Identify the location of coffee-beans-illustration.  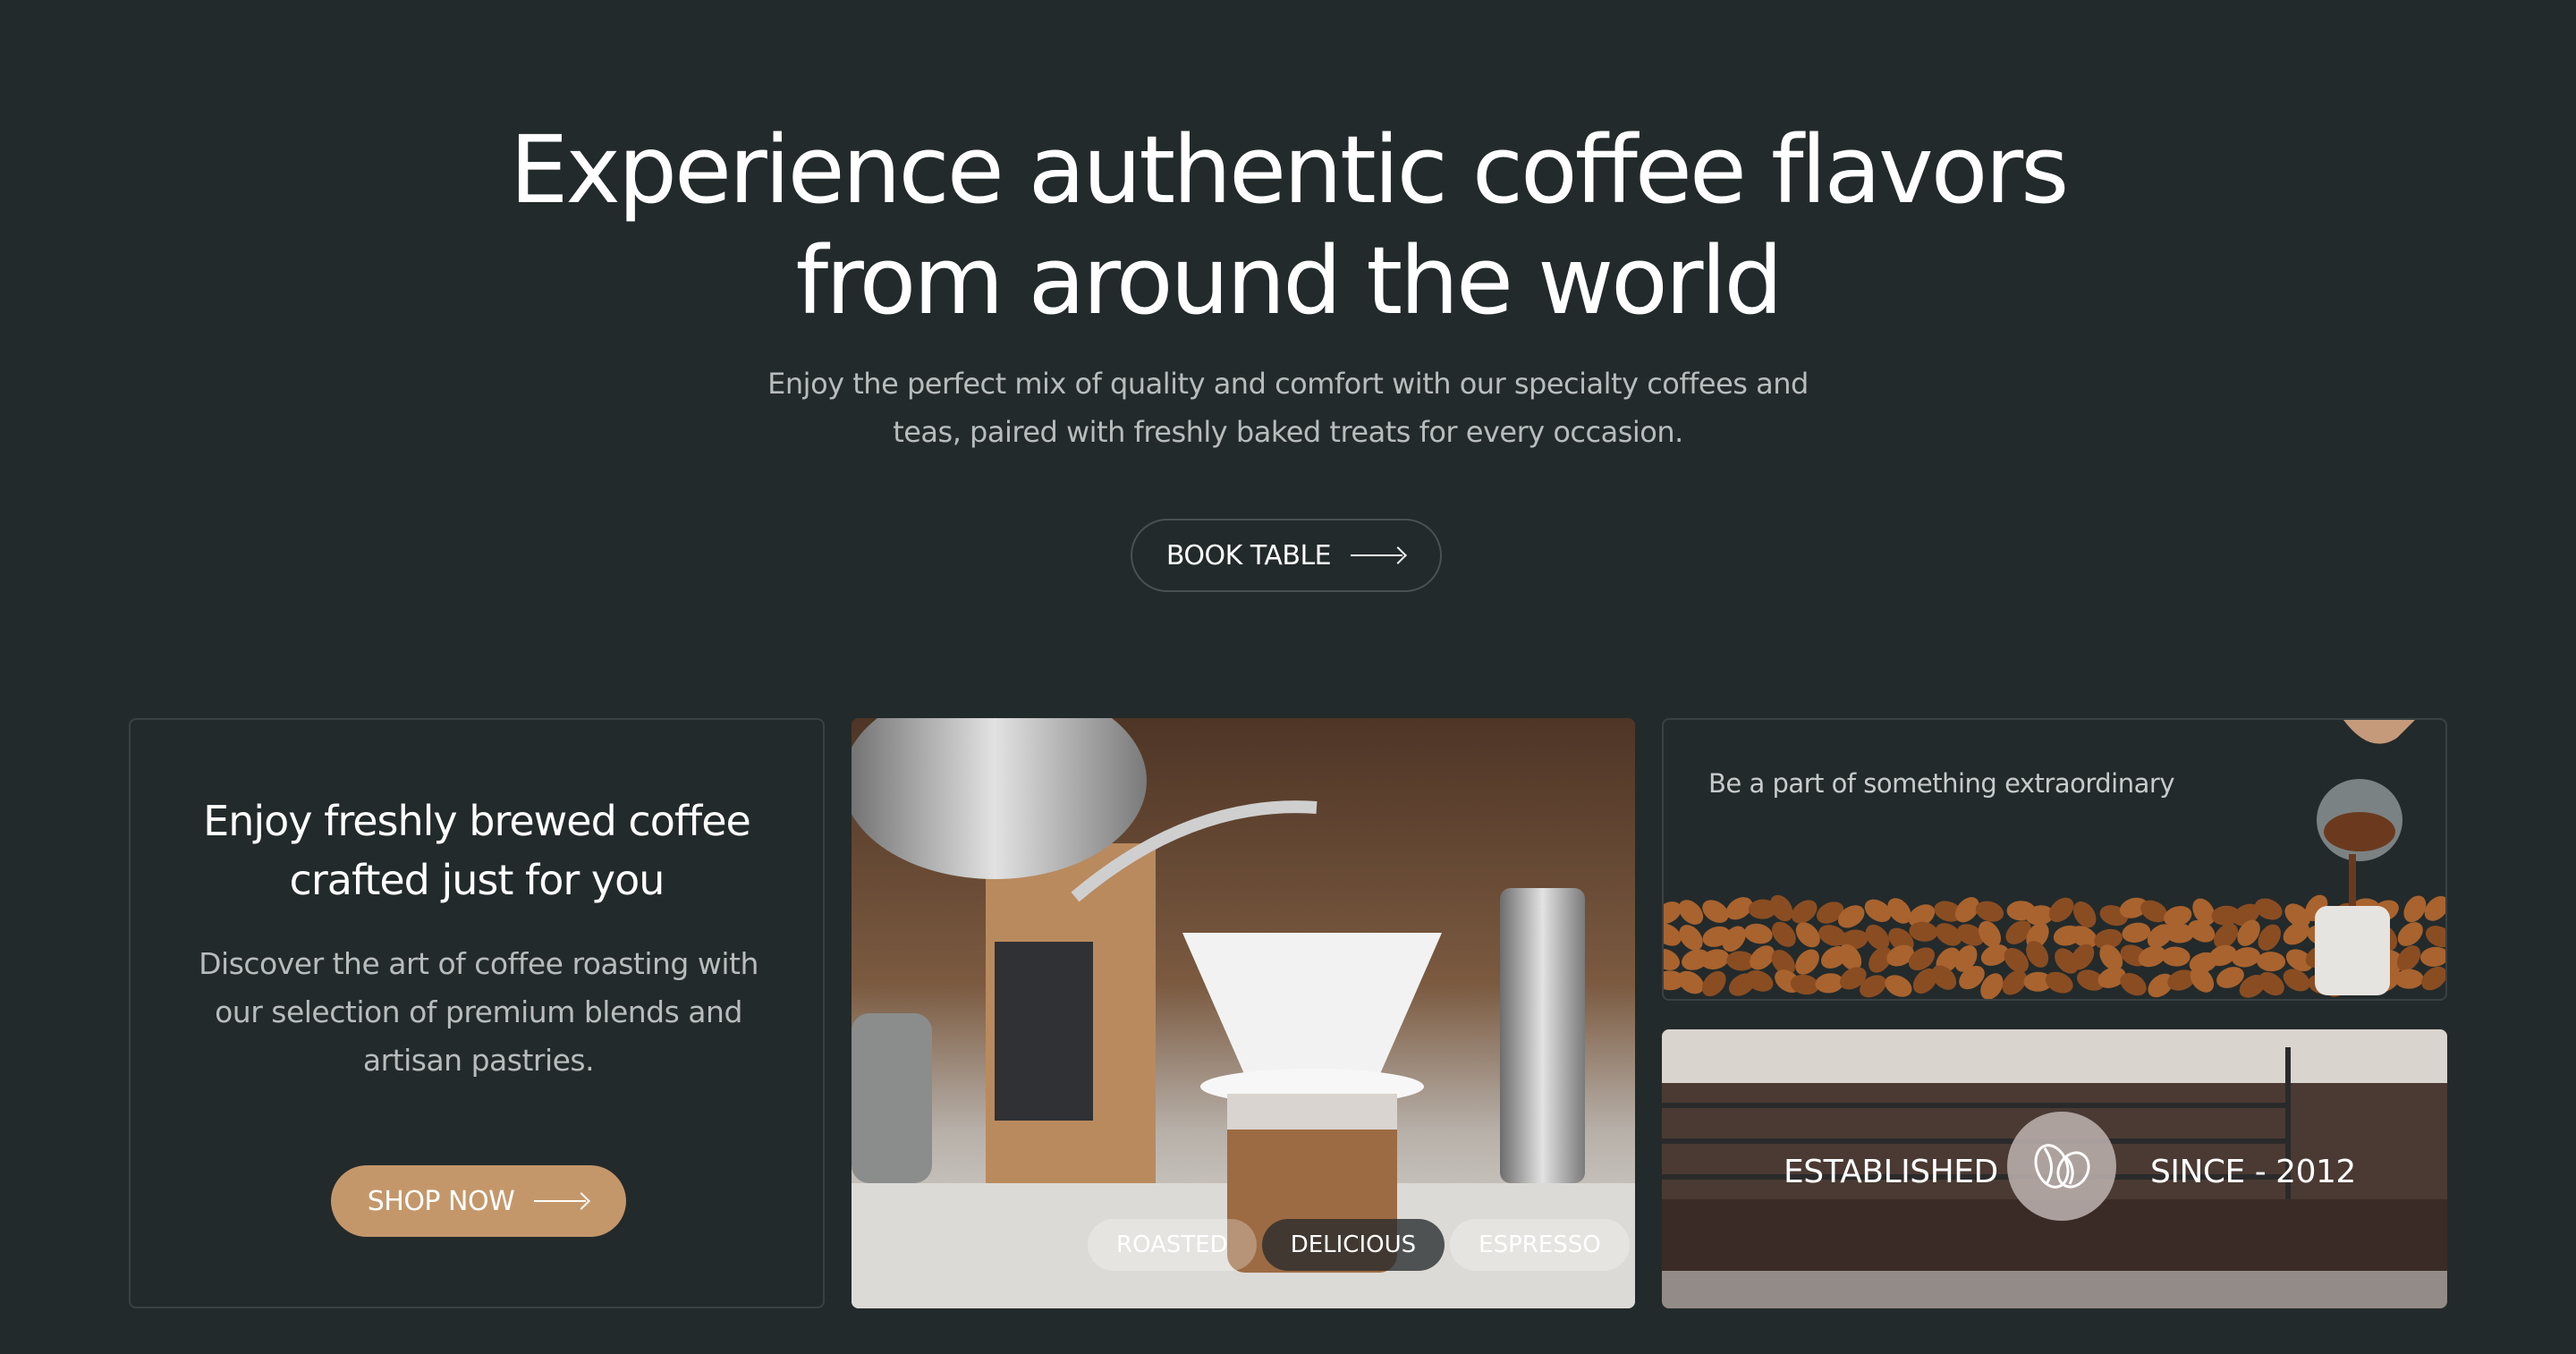
(2054, 859).